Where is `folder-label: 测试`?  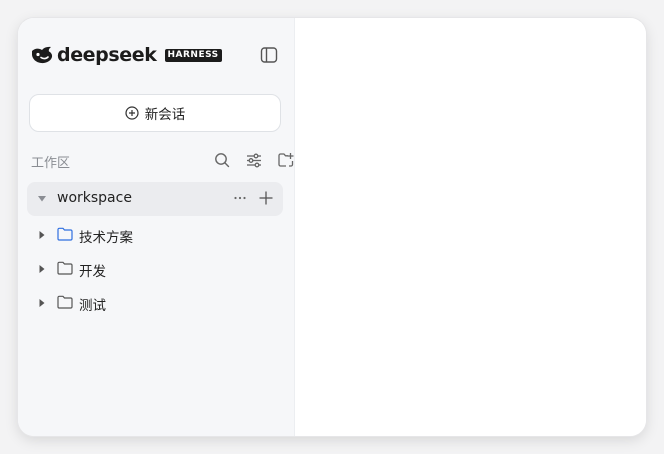 folder-label: 测试 is located at coordinates (92, 306).